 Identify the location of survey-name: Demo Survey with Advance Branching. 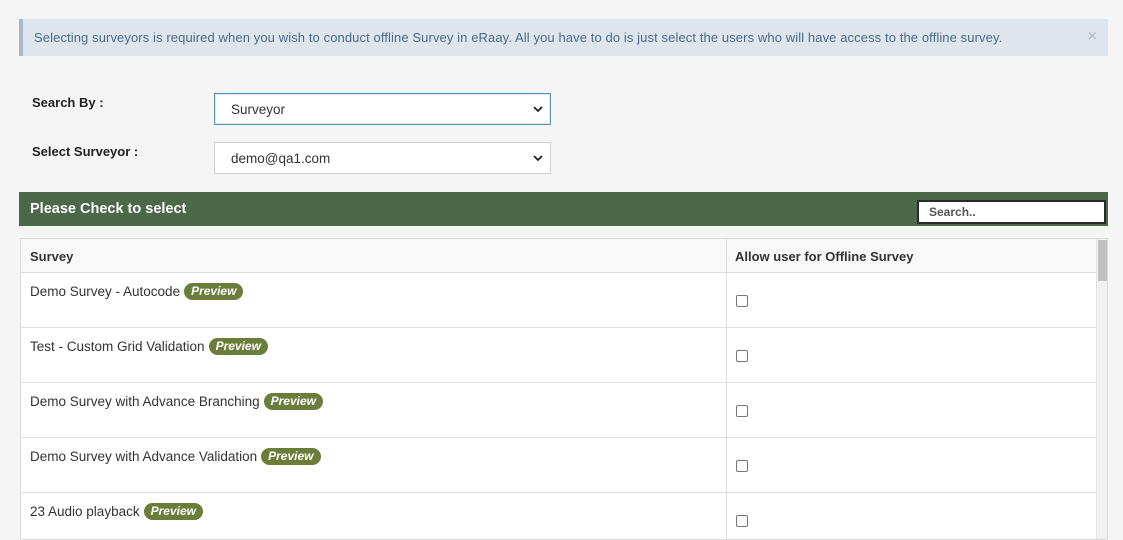
(145, 401).